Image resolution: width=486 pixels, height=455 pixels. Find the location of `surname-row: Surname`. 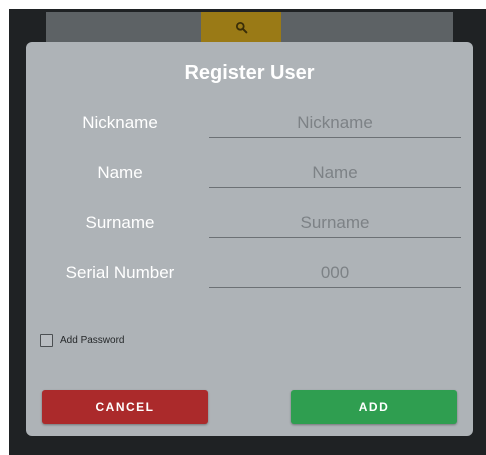

surname-row: Surname is located at coordinates (249, 225).